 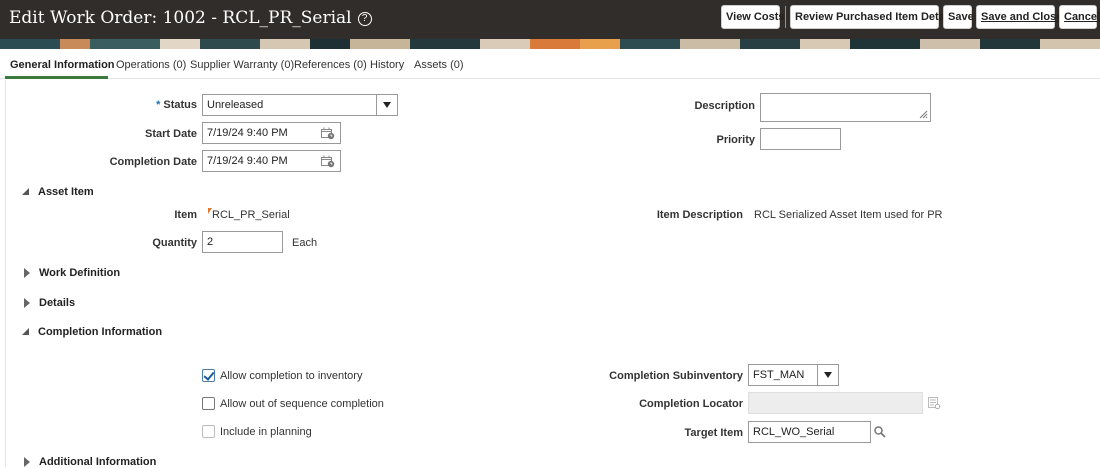 I want to click on required-indicator: *, so click(x=158, y=105).